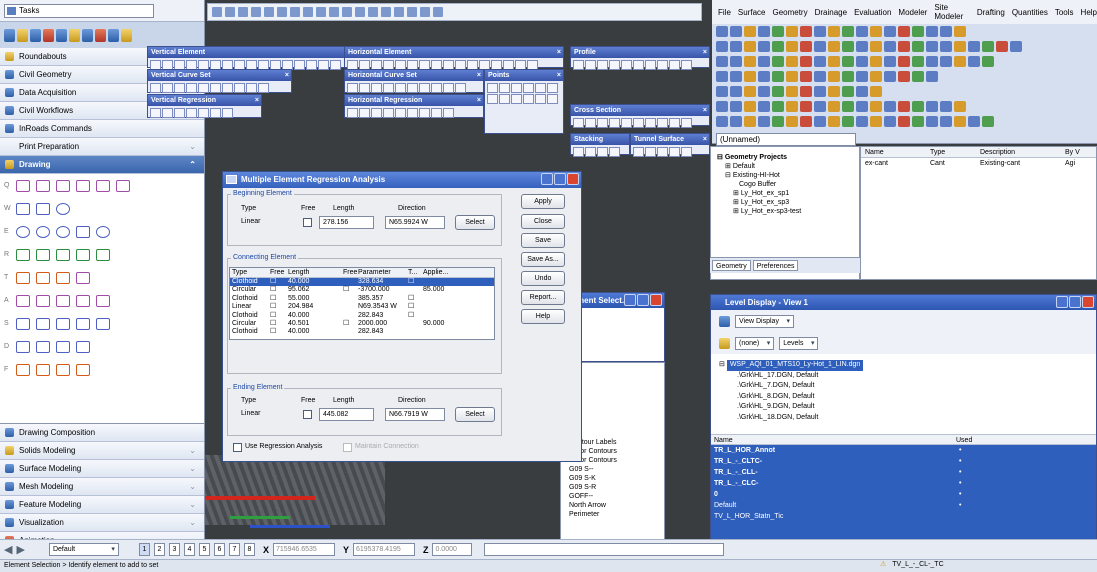  I want to click on task-mesh-modeling: Mesh Modeling ⌄, so click(102, 487).